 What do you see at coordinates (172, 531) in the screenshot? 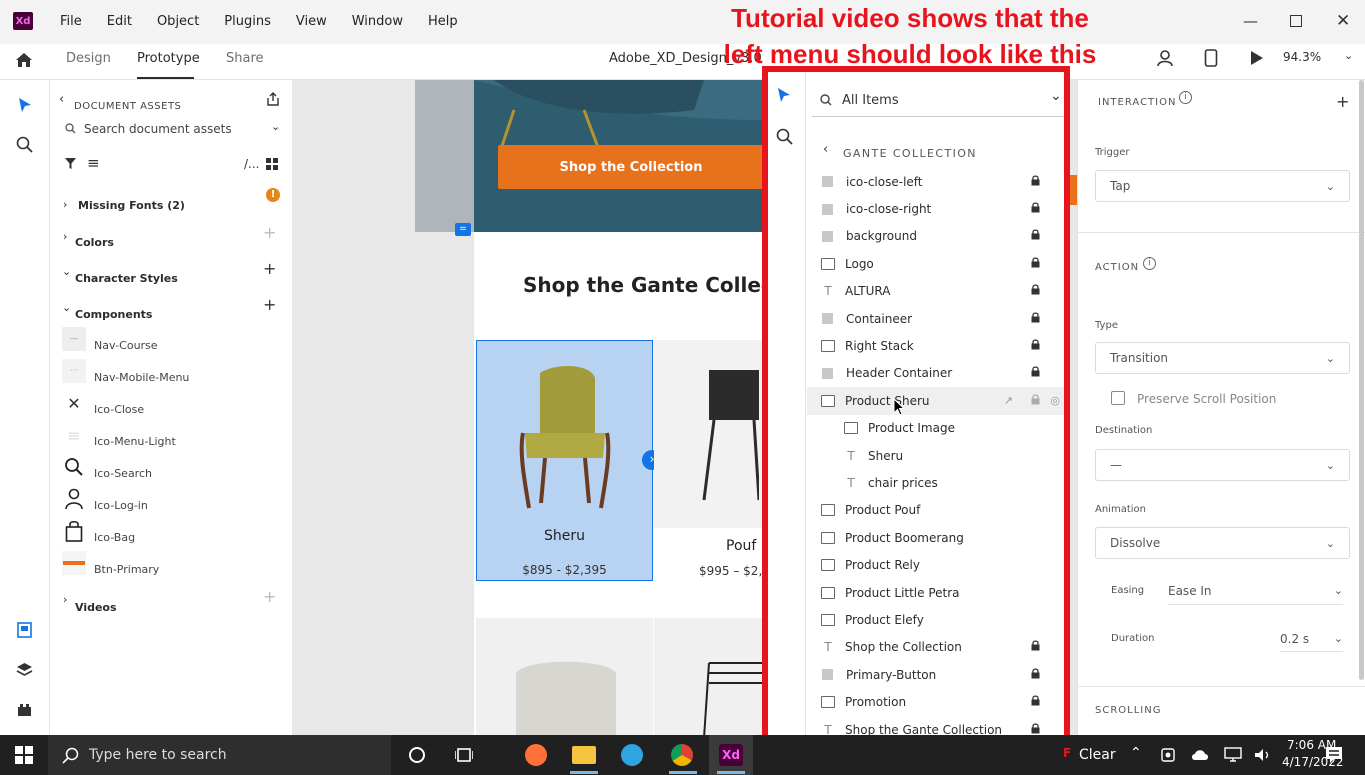
I see `component-item: Ico-Bag` at bounding box center [172, 531].